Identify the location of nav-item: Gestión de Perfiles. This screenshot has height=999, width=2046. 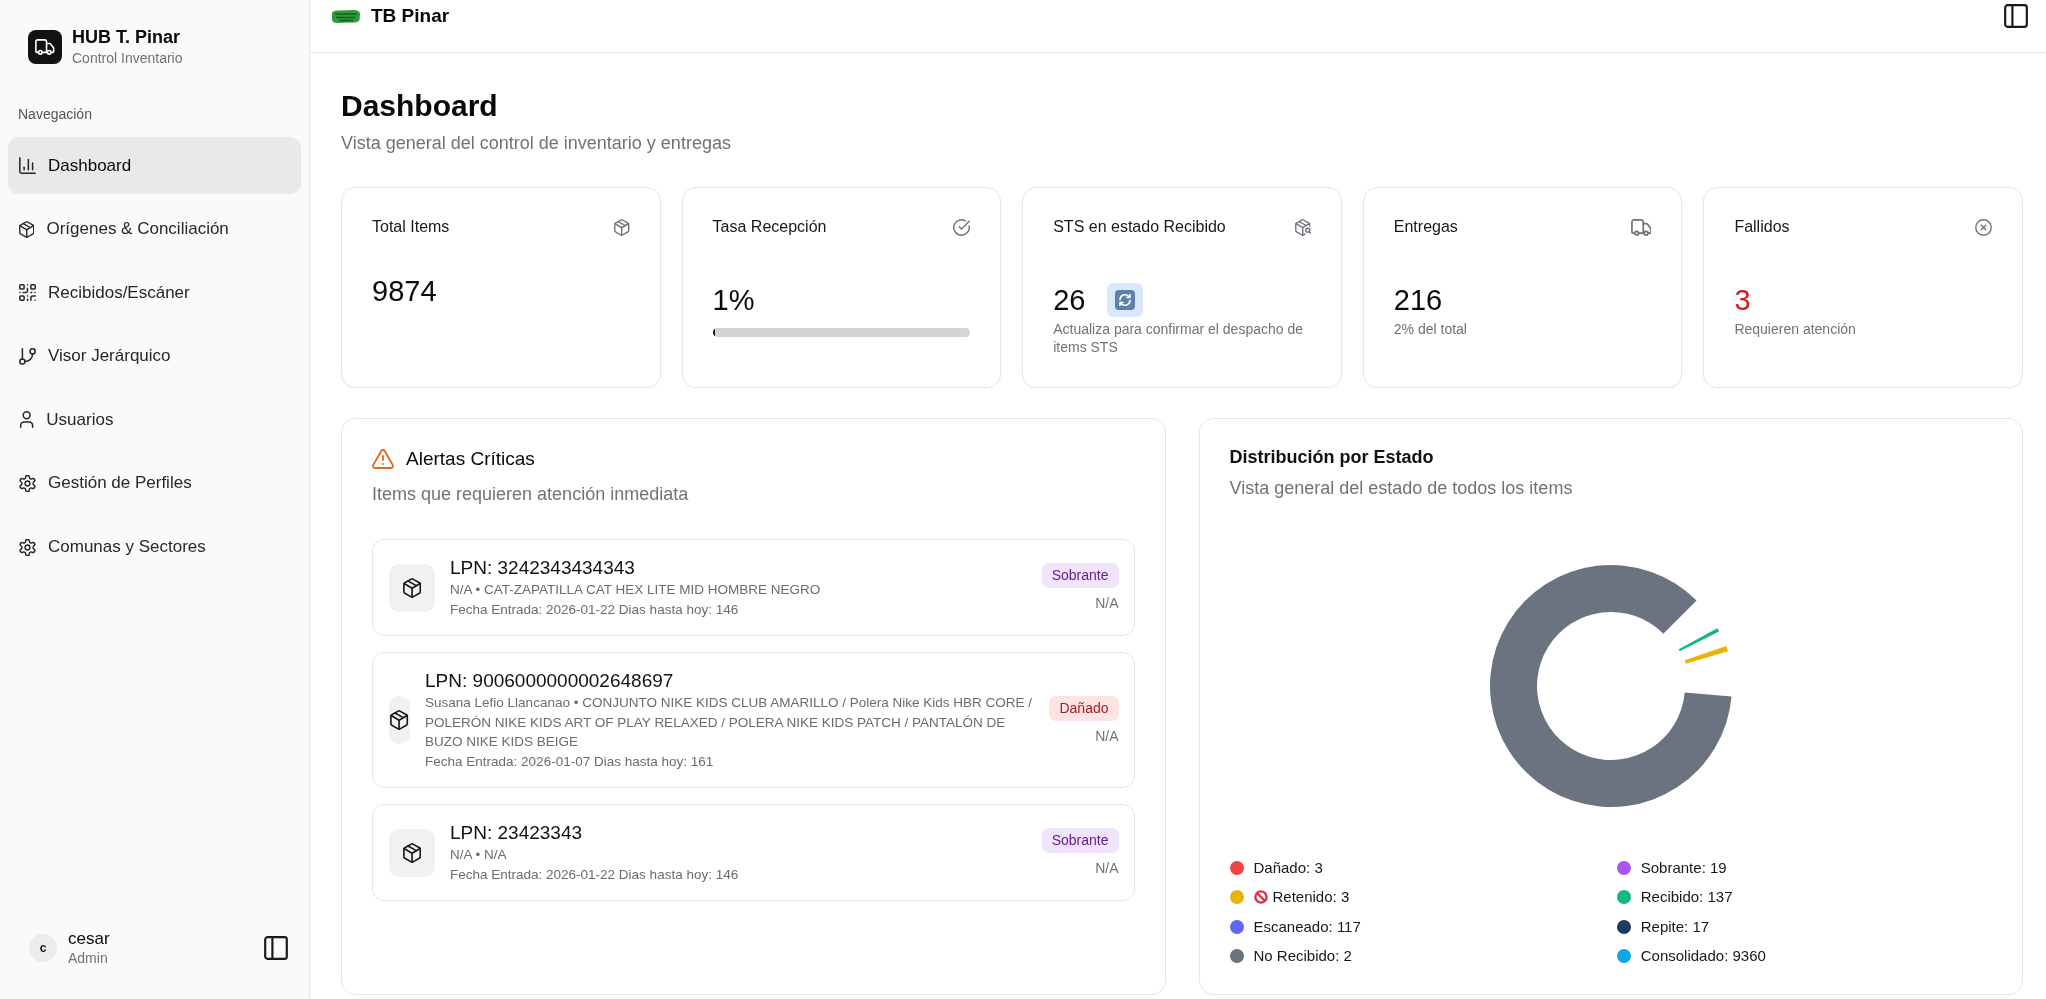
(154, 483).